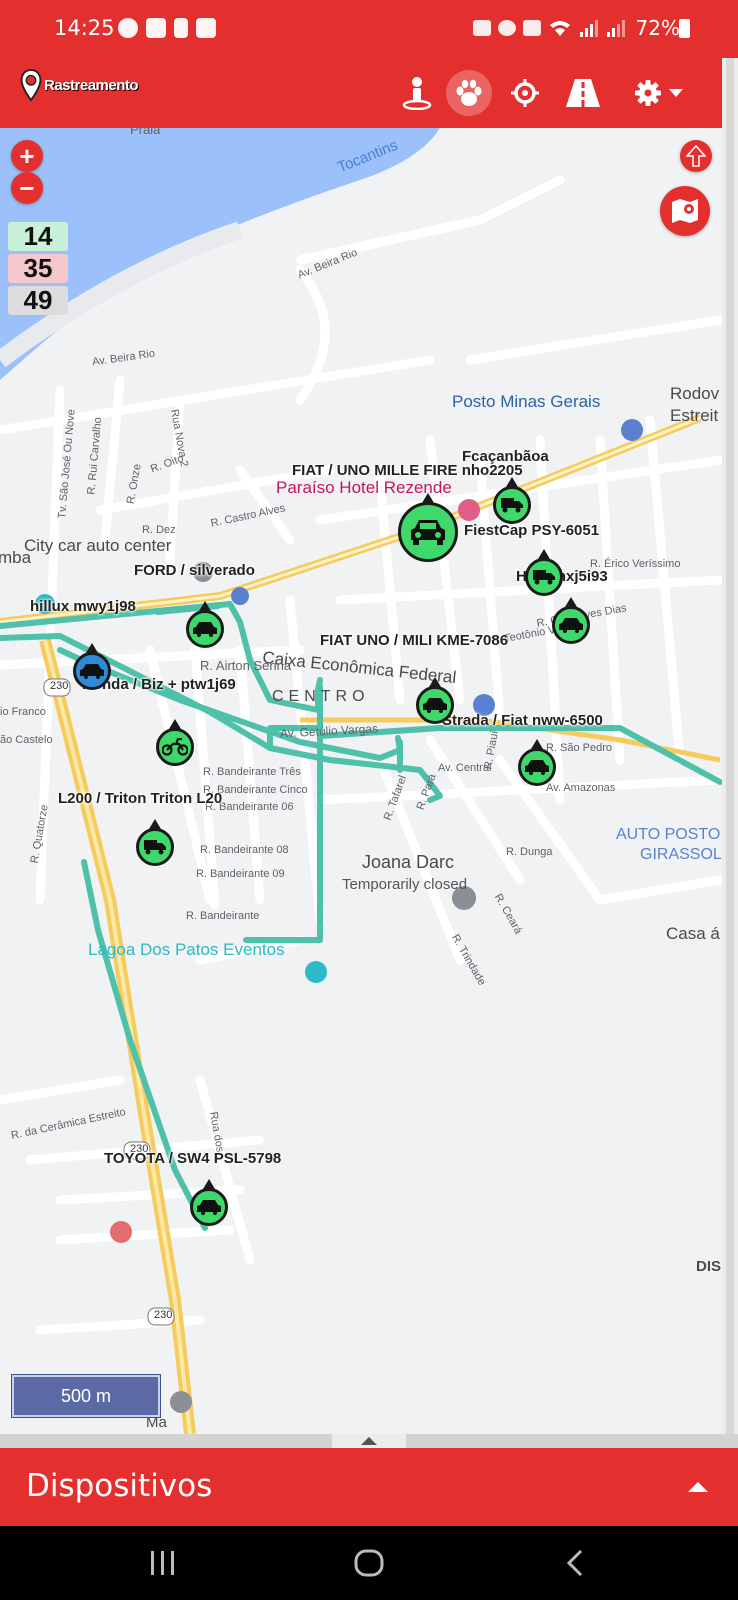 This screenshot has height=1600, width=738. What do you see at coordinates (668, 834) in the screenshot?
I see `poi-label: AUTO POSTO` at bounding box center [668, 834].